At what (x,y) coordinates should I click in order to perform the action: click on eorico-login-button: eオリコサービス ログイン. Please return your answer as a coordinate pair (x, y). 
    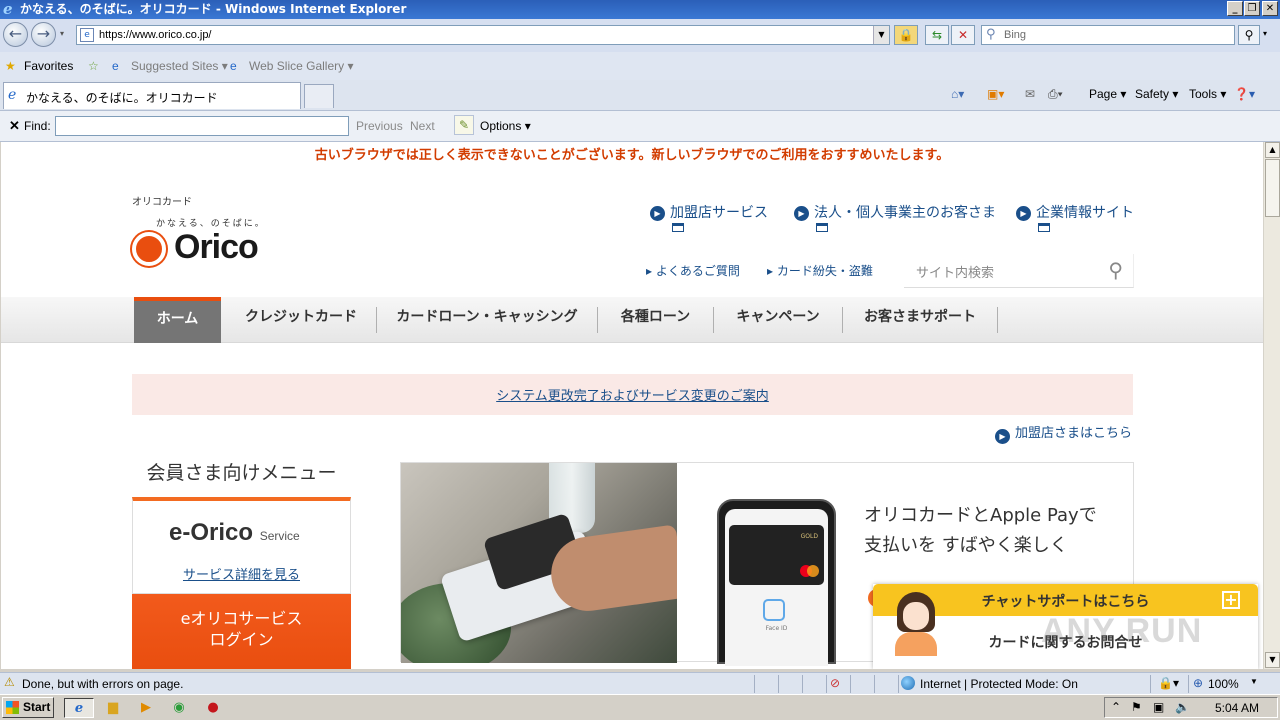
    Looking at the image, I should click on (241, 631).